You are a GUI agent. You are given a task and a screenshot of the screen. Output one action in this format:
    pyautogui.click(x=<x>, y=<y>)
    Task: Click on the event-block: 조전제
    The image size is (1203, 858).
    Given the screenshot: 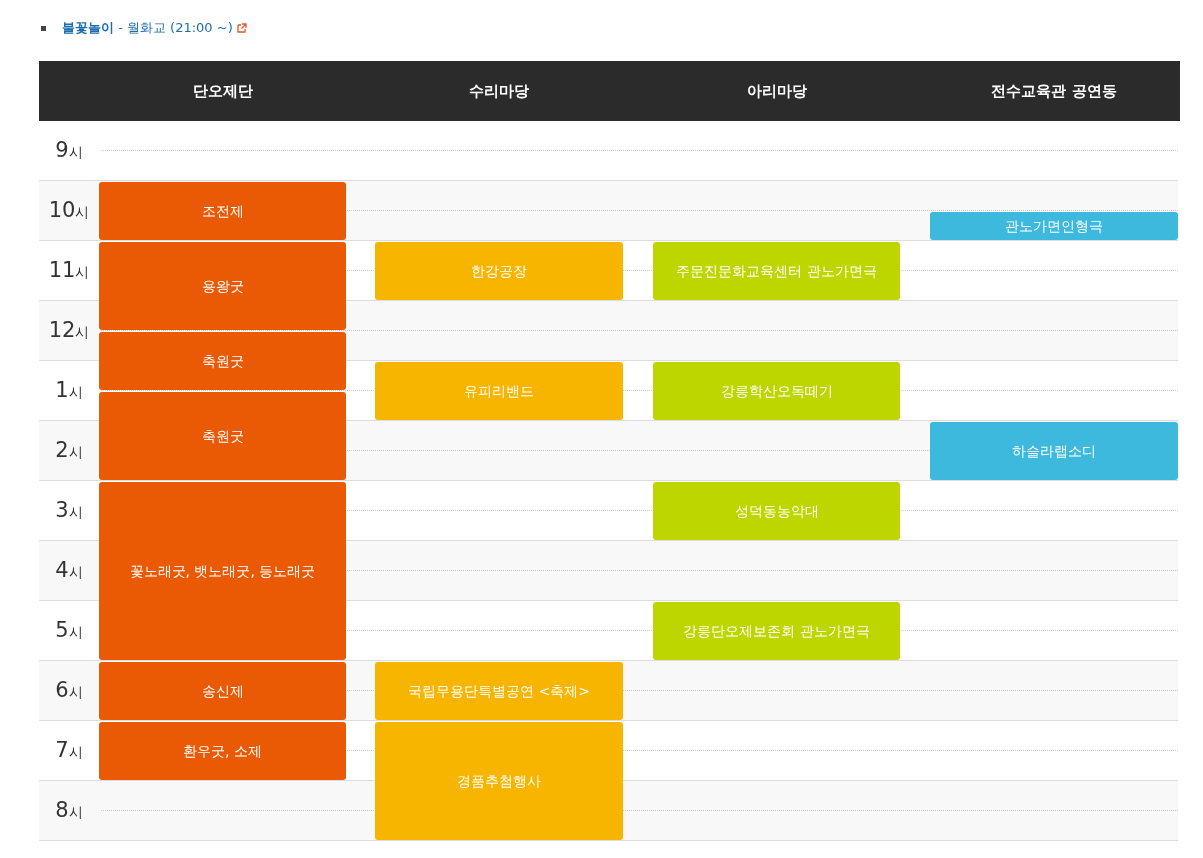 What is the action you would take?
    pyautogui.click(x=222, y=211)
    